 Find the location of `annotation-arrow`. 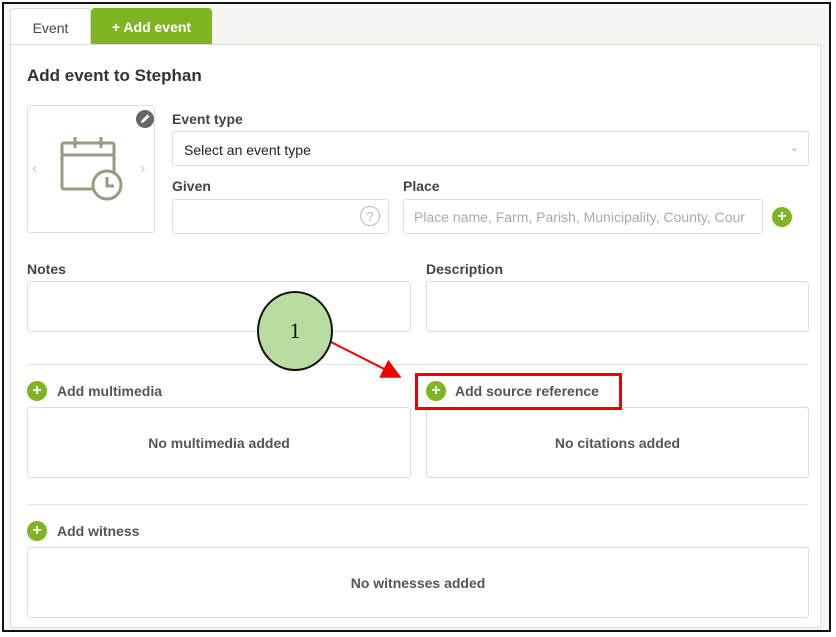

annotation-arrow is located at coordinates (365, 359).